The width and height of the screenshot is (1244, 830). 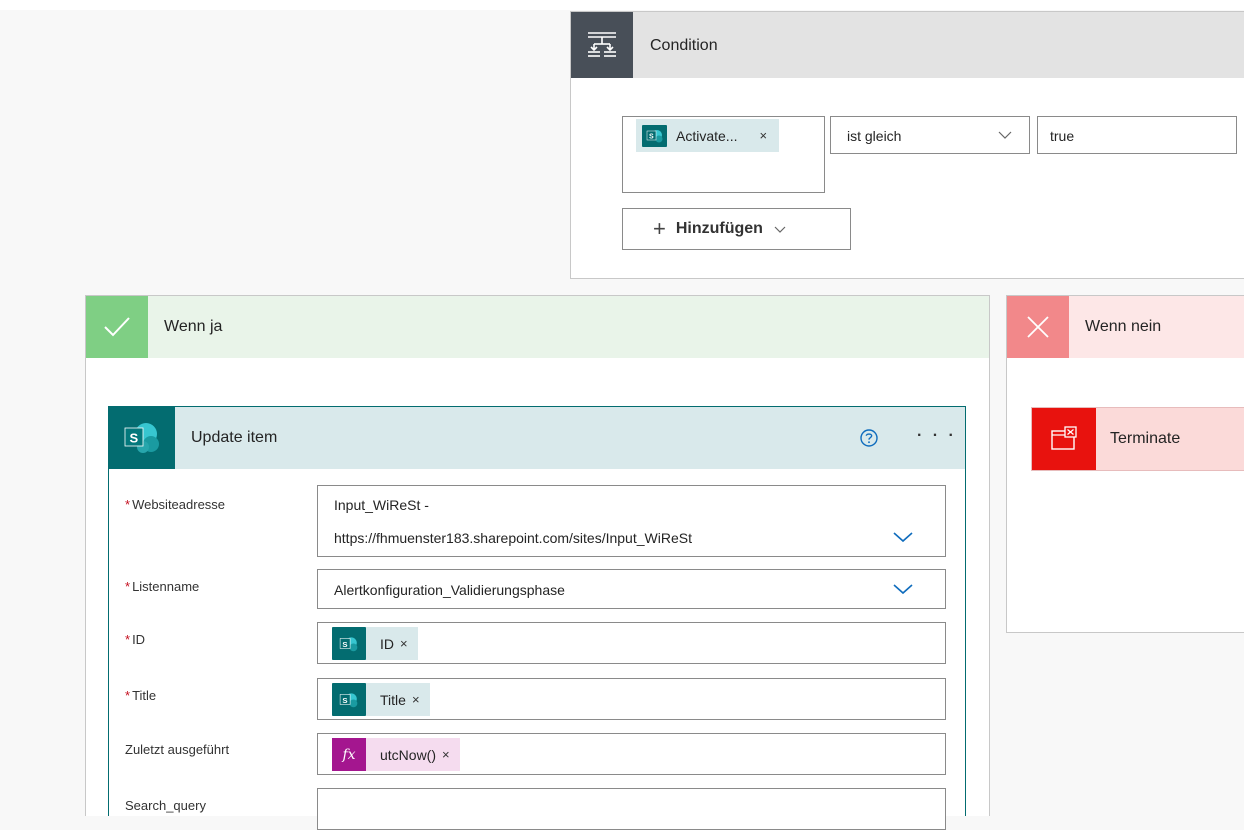 I want to click on expression-token: fx utcNow() ×, so click(x=396, y=754).